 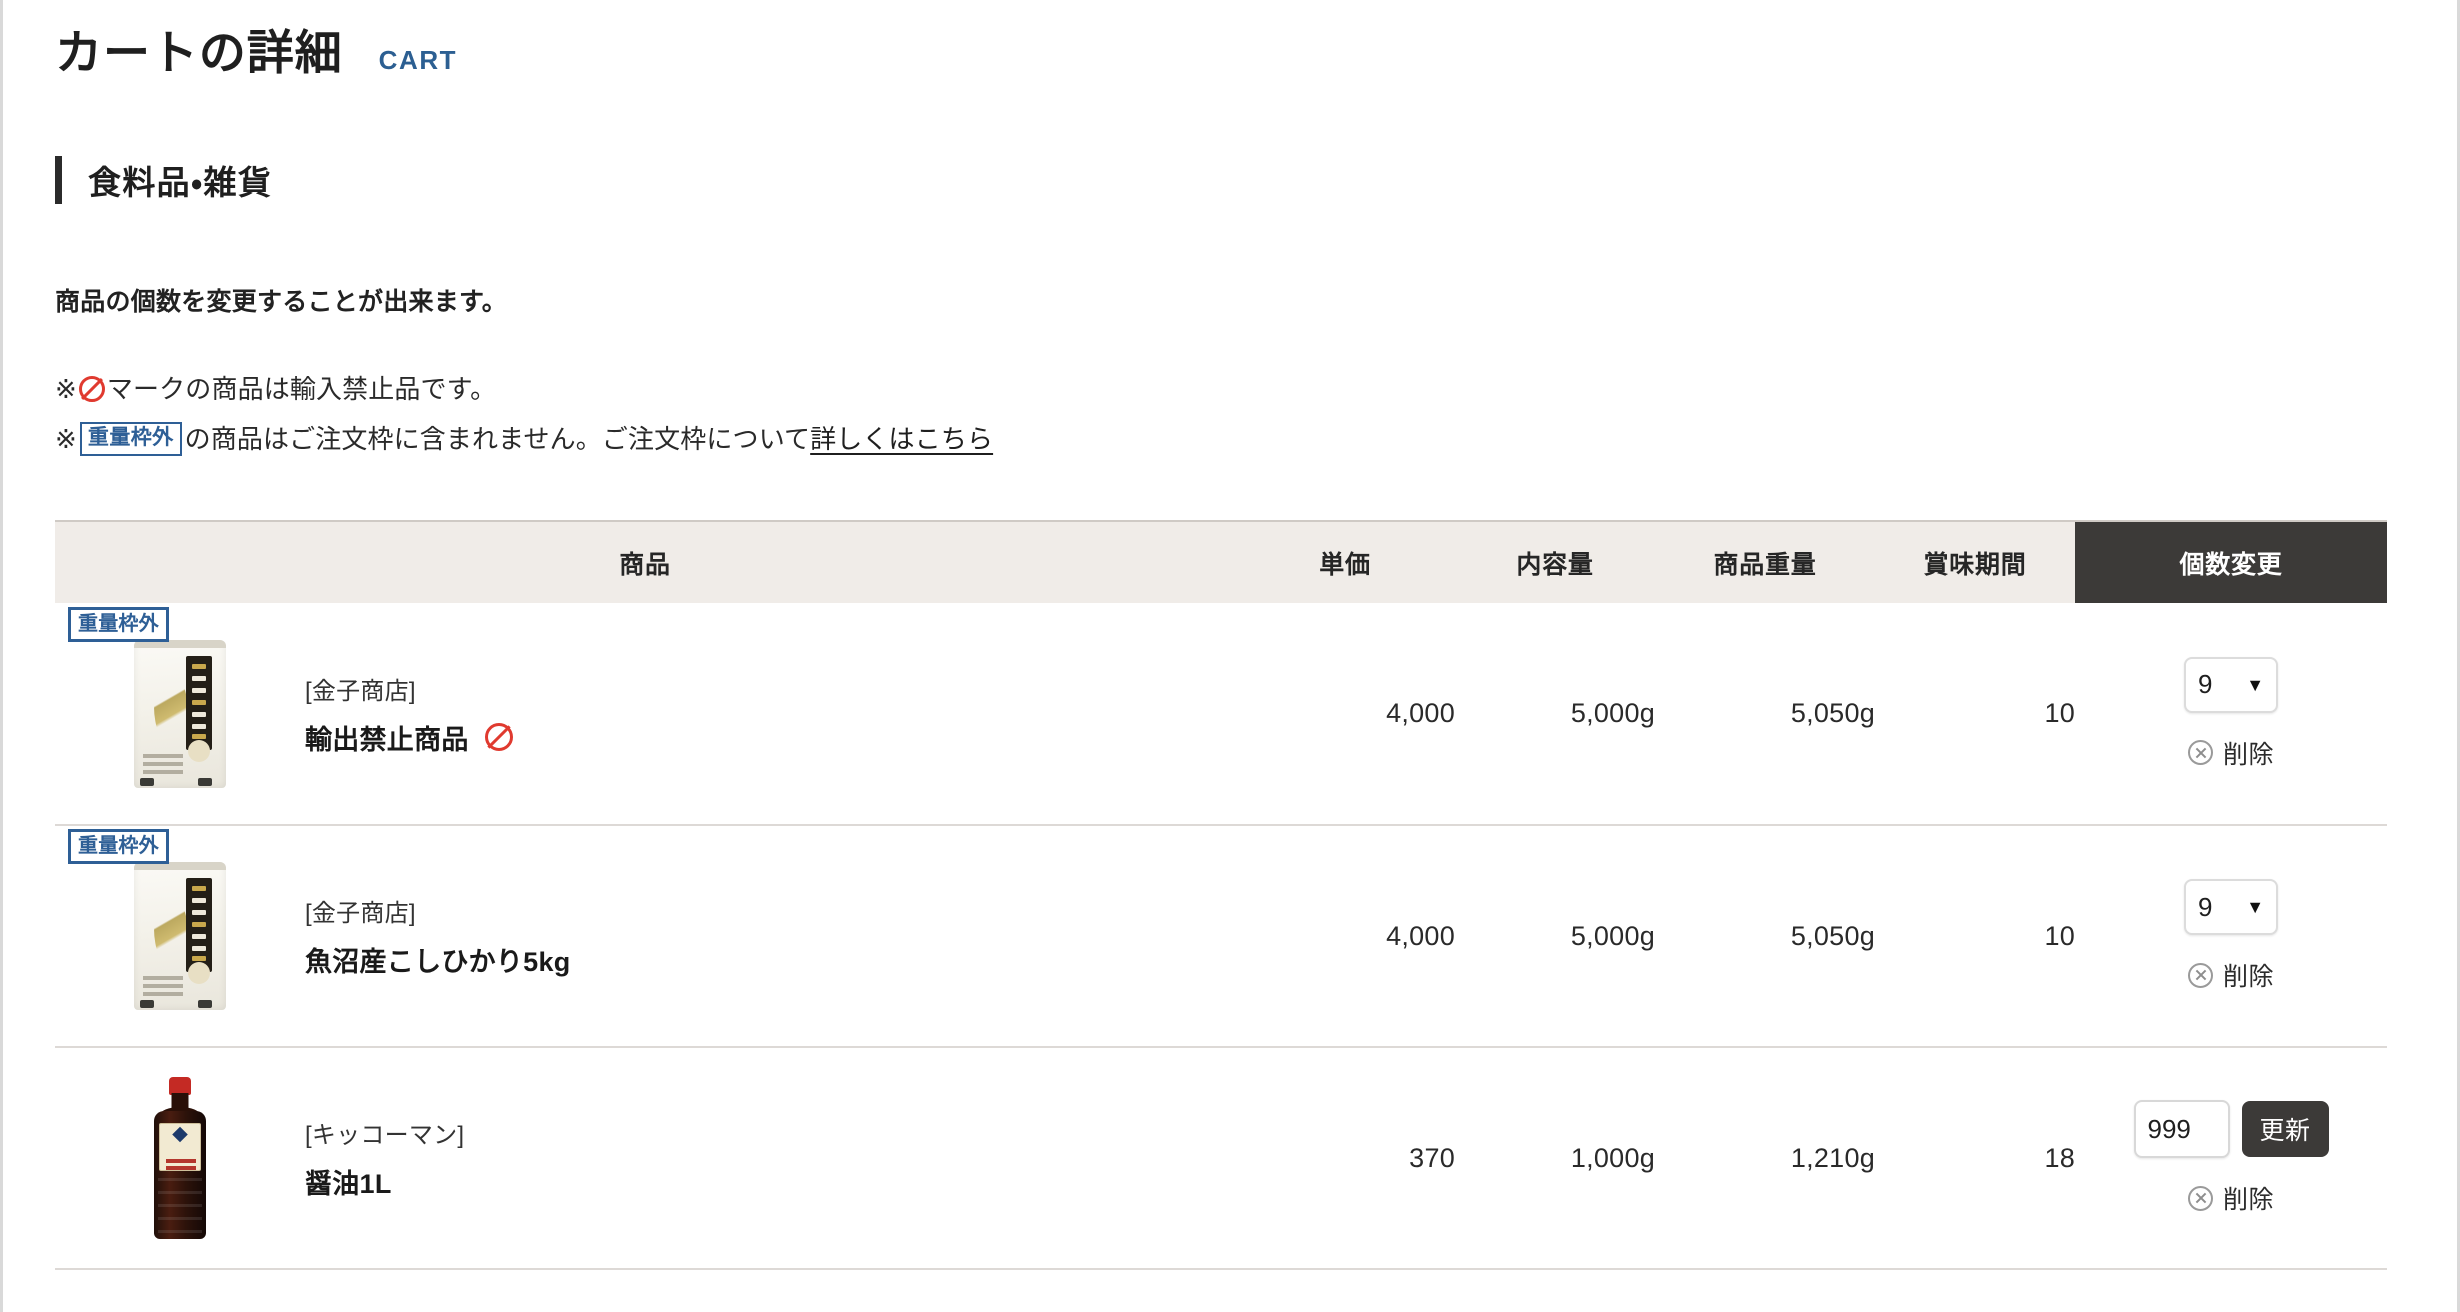 I want to click on header-qty-change: 個数変更, so click(x=2231, y=561).